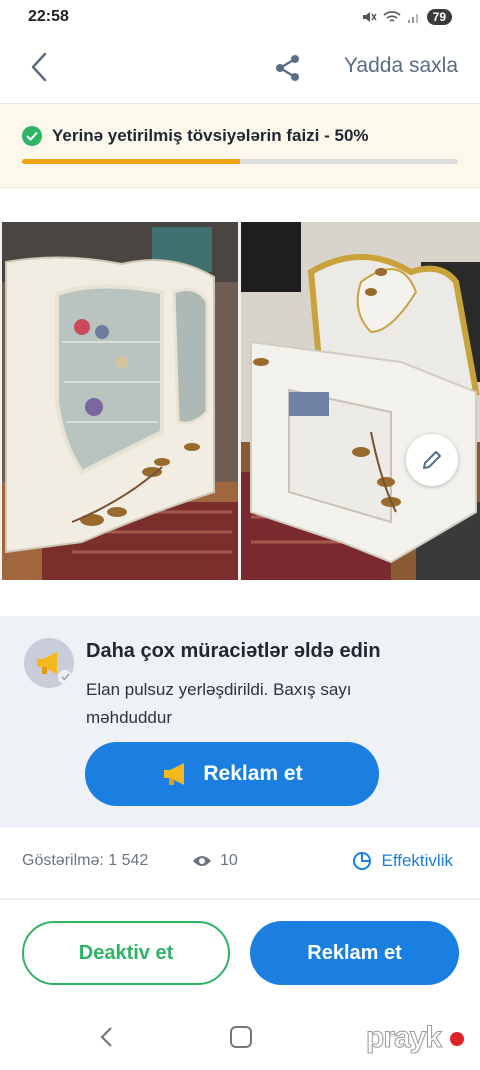 Image resolution: width=480 pixels, height=1070 pixels. I want to click on stats-row: Göstərilmə: 1 542 10 Effektivlik, so click(240, 861).